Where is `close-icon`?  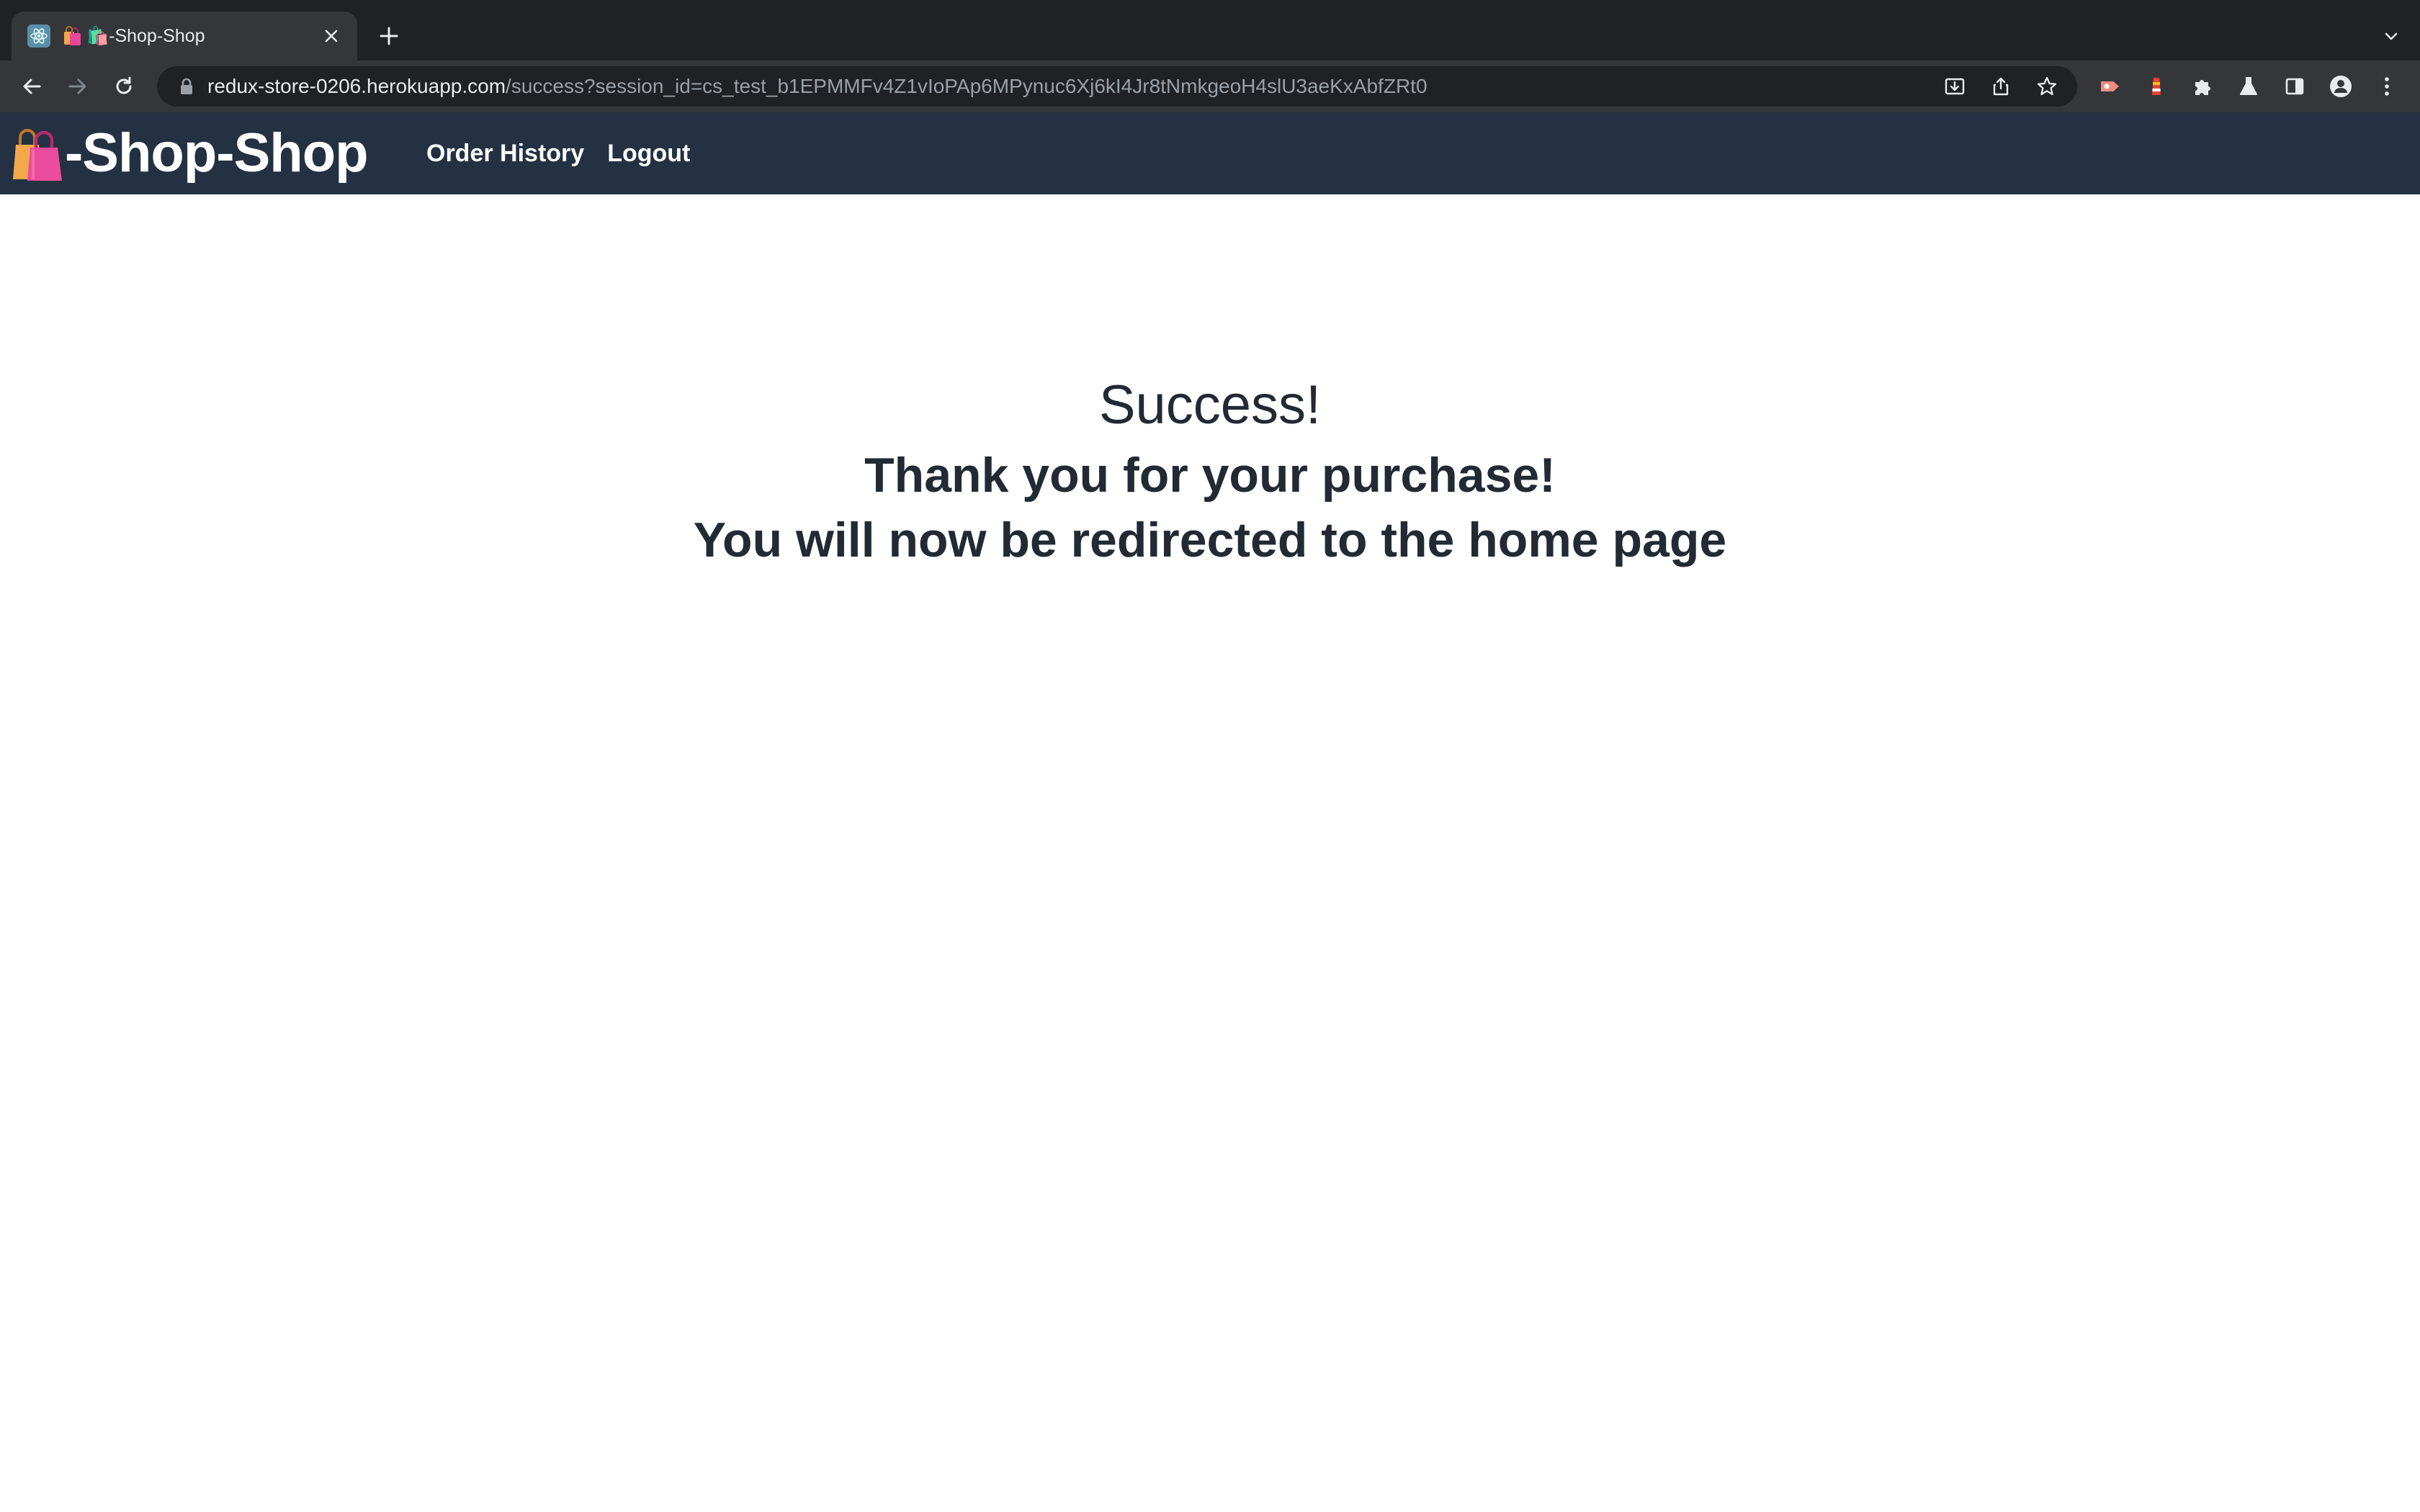 close-icon is located at coordinates (331, 36).